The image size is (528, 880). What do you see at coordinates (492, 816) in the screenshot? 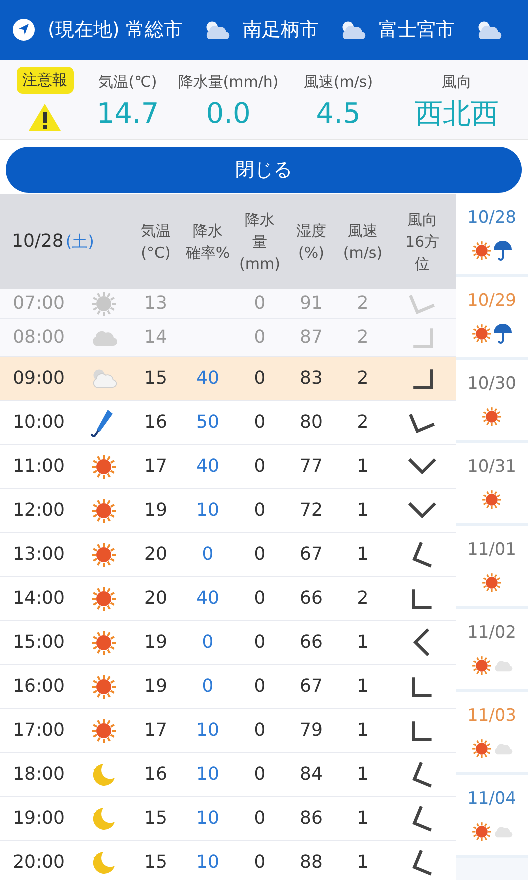
I see `day-card: 11/04` at bounding box center [492, 816].